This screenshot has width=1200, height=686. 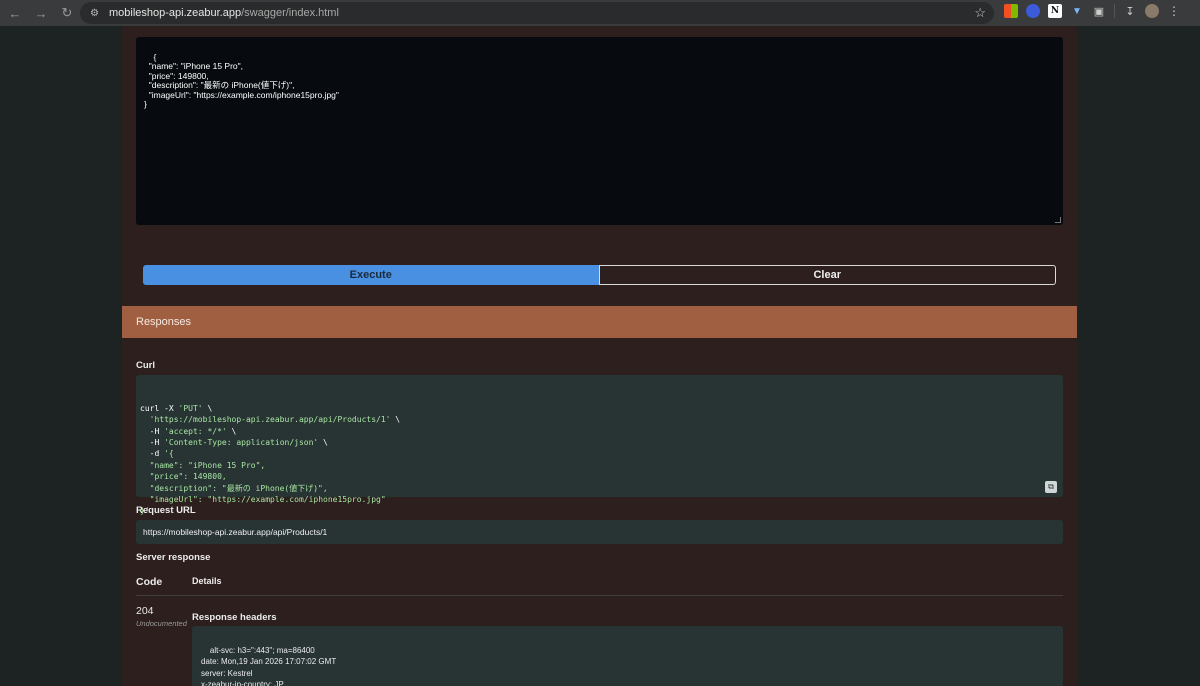 I want to click on curl-line: -H 'accept: */*' \, so click(x=599, y=431).